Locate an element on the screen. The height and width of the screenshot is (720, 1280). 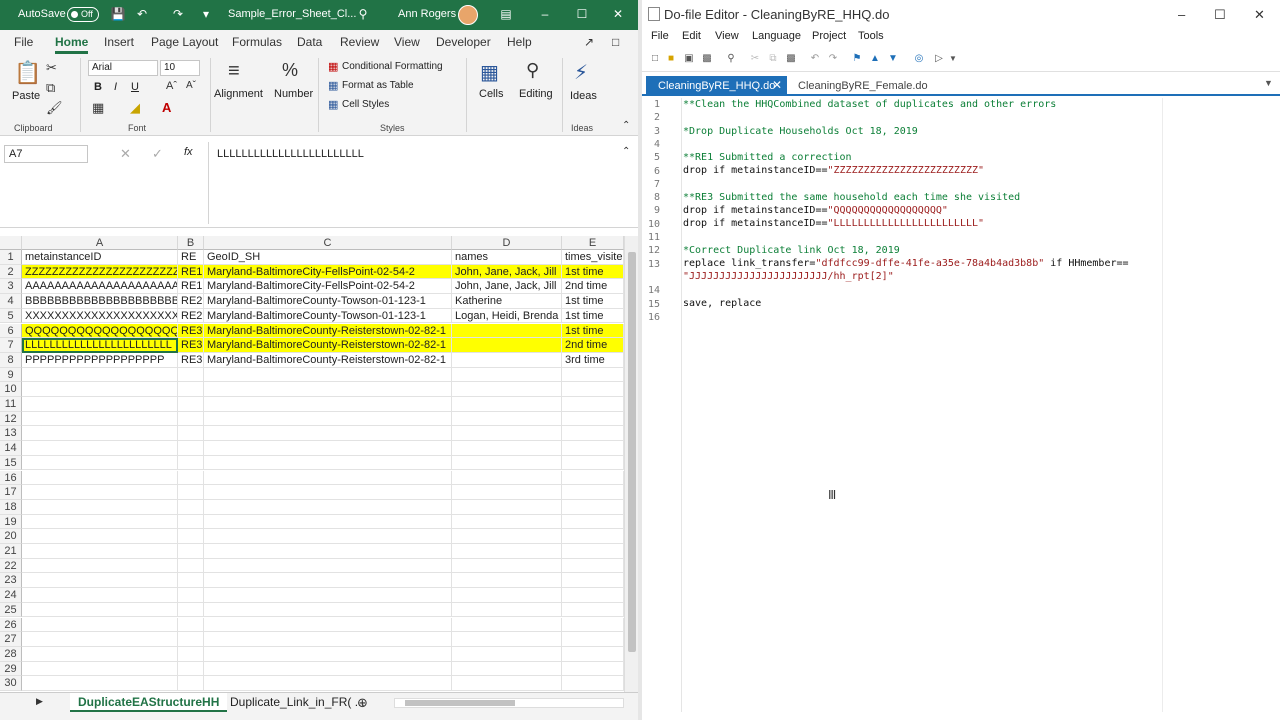
minimize-icon: – is located at coordinates (1181, 14).